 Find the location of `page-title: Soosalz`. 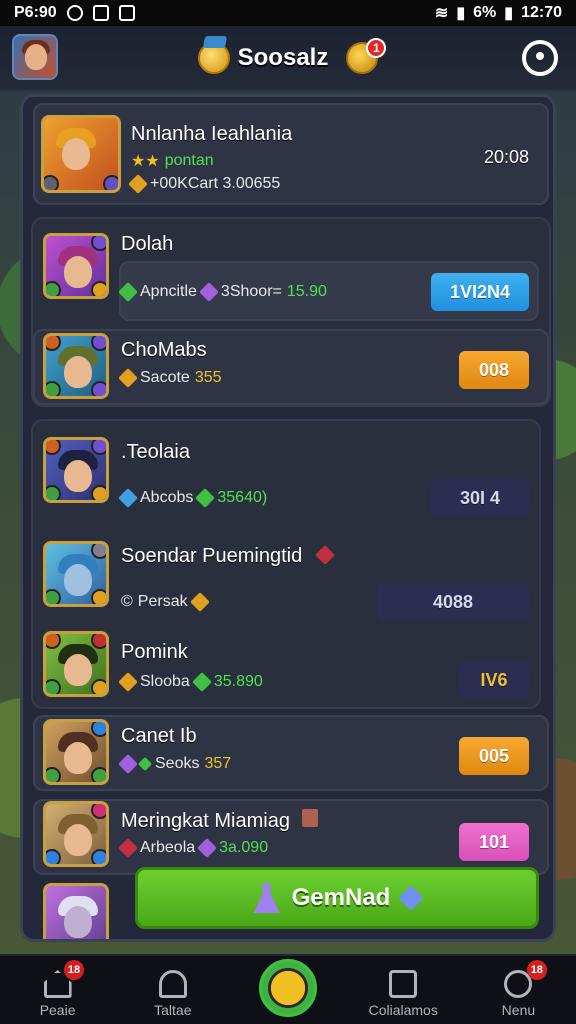

page-title: Soosalz is located at coordinates (283, 57).